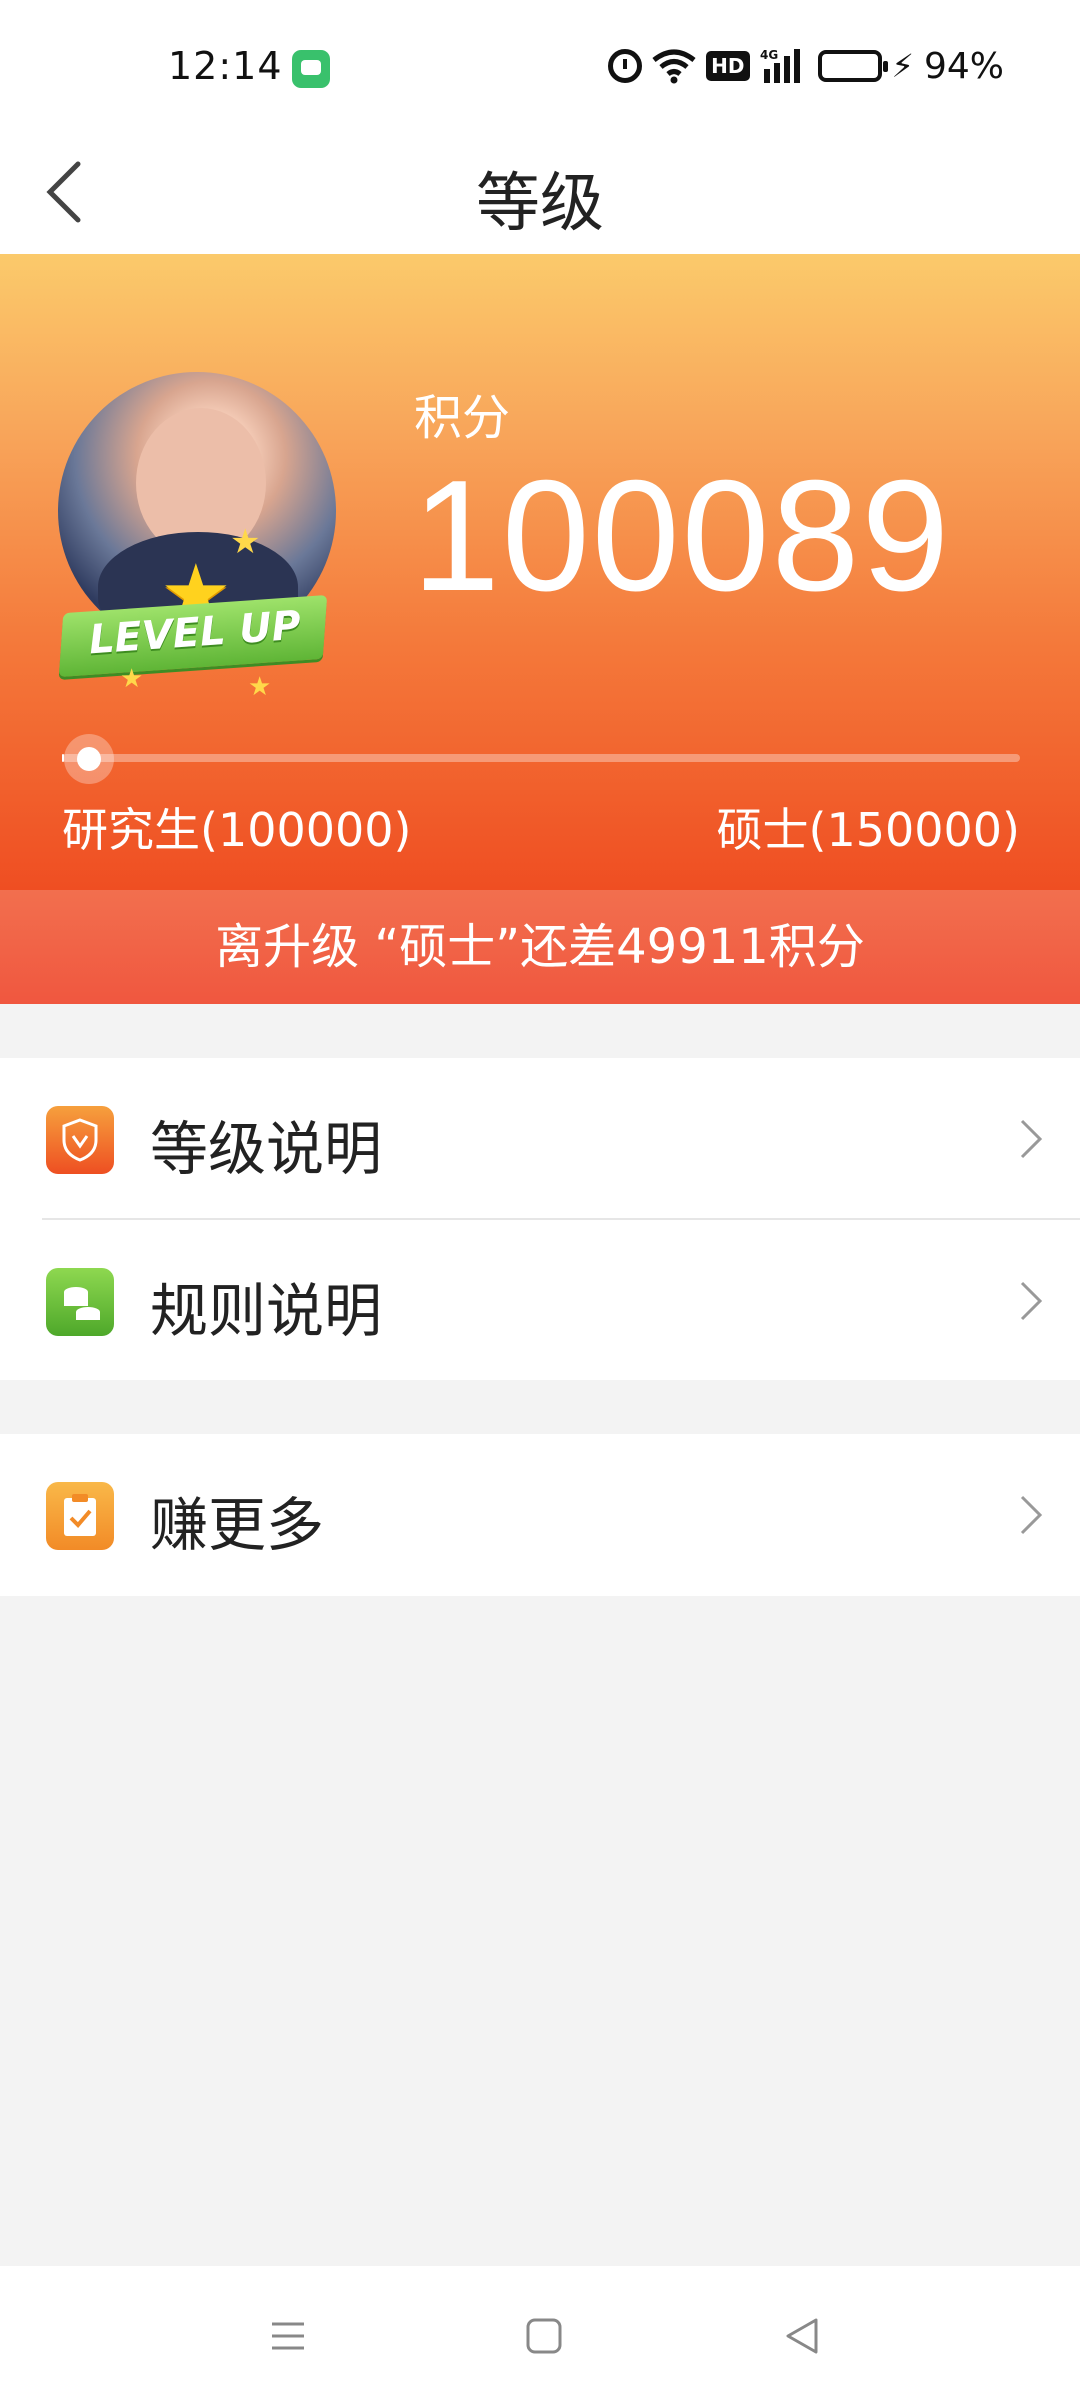 The height and width of the screenshot is (2400, 1080). Describe the element at coordinates (225, 66) in the screenshot. I see `status-time: 12:14` at that location.